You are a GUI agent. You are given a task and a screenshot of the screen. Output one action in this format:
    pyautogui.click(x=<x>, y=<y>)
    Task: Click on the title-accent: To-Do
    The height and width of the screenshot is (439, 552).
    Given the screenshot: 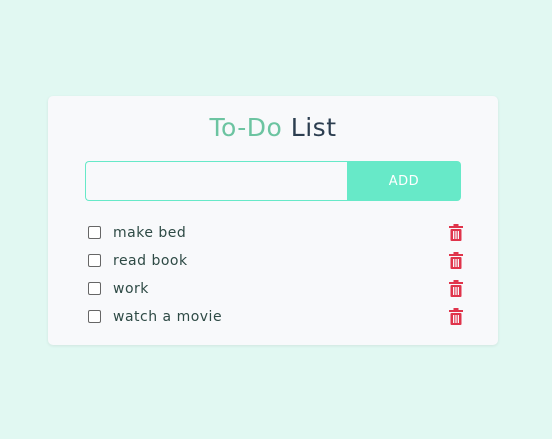 What is the action you would take?
    pyautogui.click(x=246, y=127)
    